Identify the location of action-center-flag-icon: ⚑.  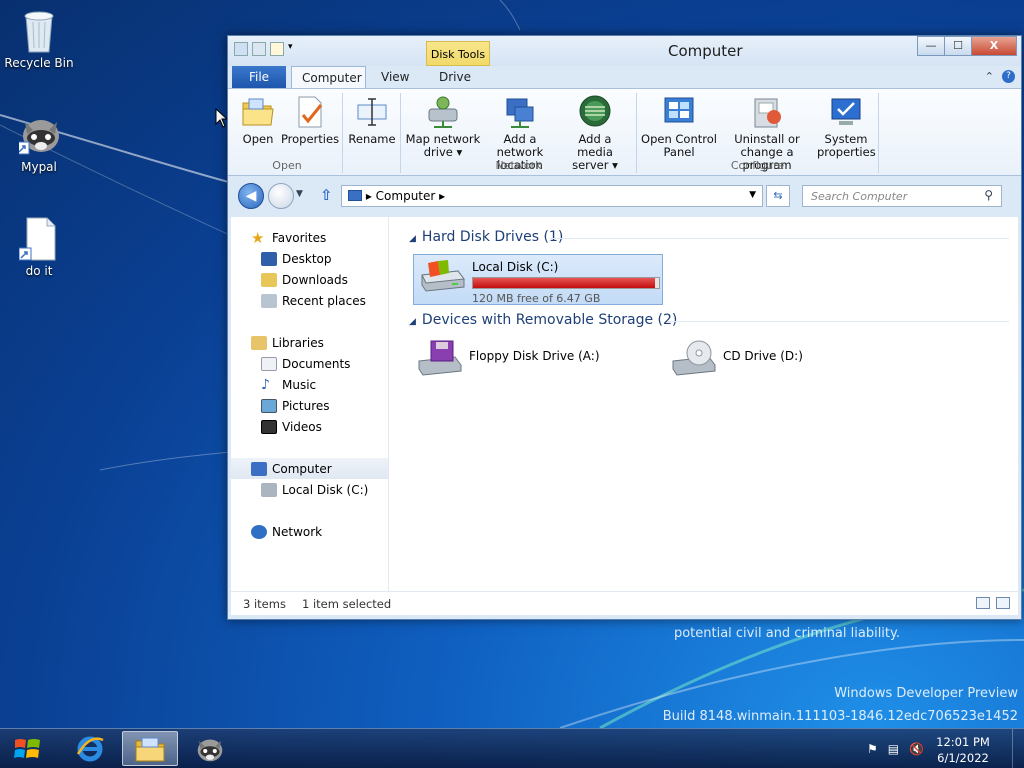
(872, 749).